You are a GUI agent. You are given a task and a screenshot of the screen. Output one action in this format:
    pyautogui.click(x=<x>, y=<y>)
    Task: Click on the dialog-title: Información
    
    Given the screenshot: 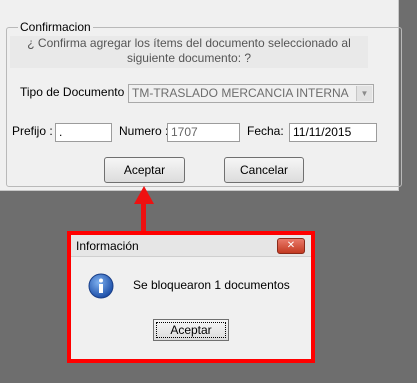 What is the action you would take?
    pyautogui.click(x=107, y=246)
    